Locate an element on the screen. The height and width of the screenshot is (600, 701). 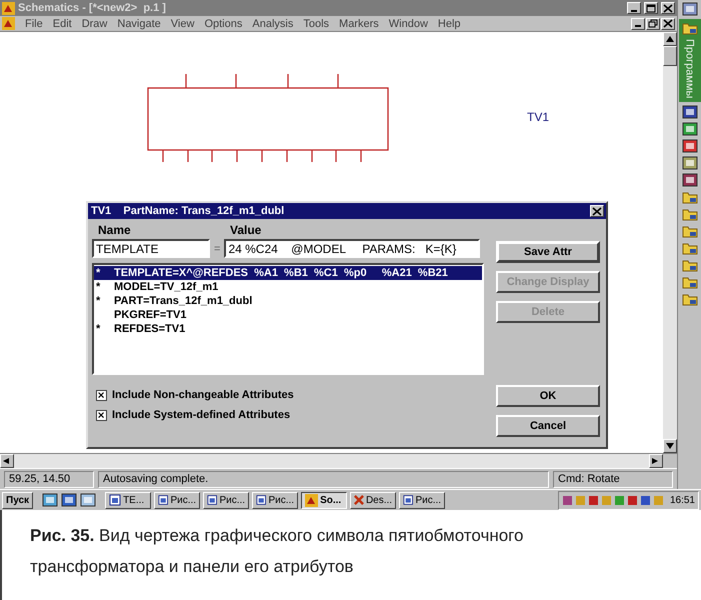
menu-item: Markers is located at coordinates (359, 24).